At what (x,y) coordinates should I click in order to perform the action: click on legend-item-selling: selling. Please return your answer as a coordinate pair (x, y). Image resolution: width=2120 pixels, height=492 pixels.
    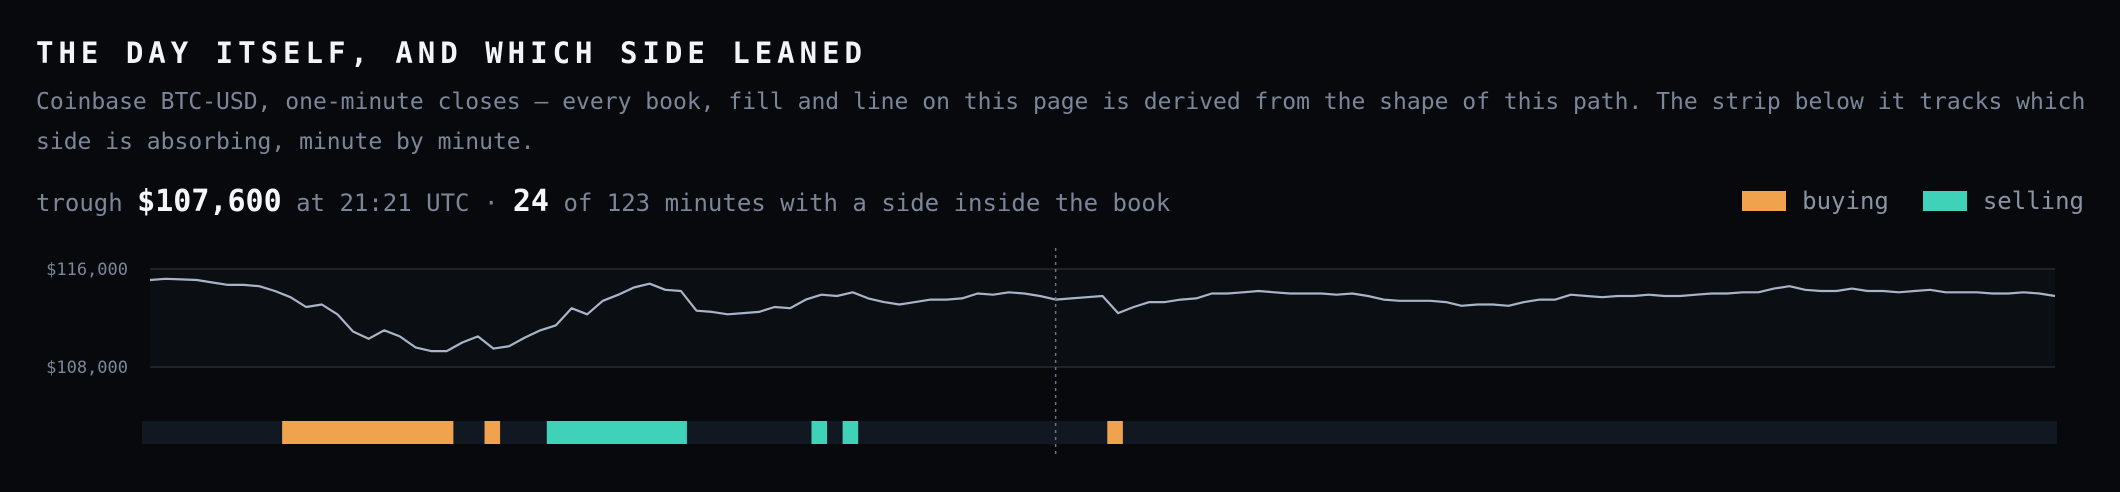
    Looking at the image, I should click on (2003, 201).